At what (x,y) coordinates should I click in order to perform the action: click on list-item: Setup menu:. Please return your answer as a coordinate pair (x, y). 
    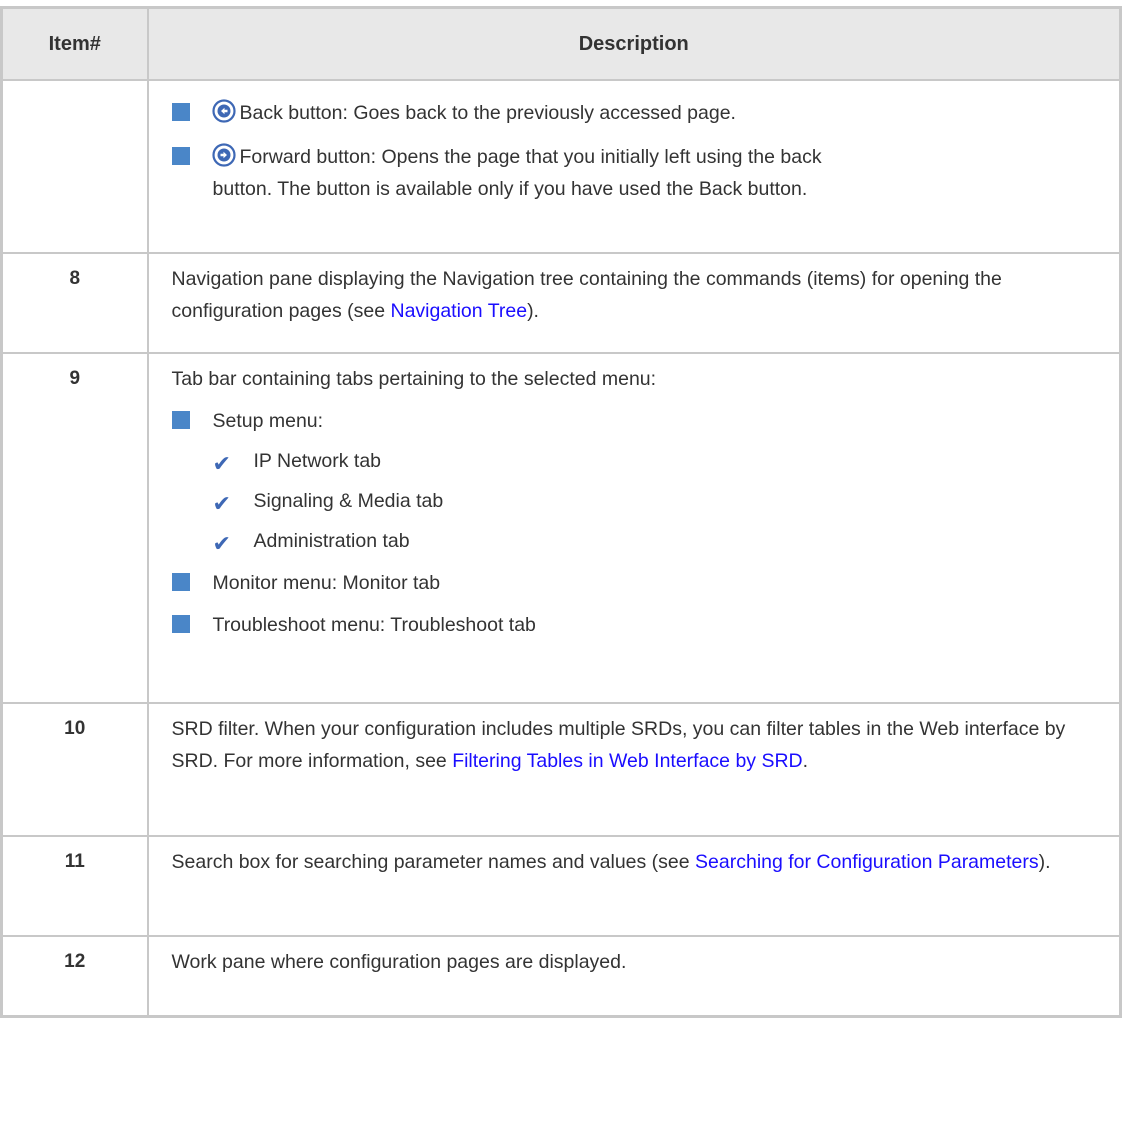
    Looking at the image, I should click on (635, 421).